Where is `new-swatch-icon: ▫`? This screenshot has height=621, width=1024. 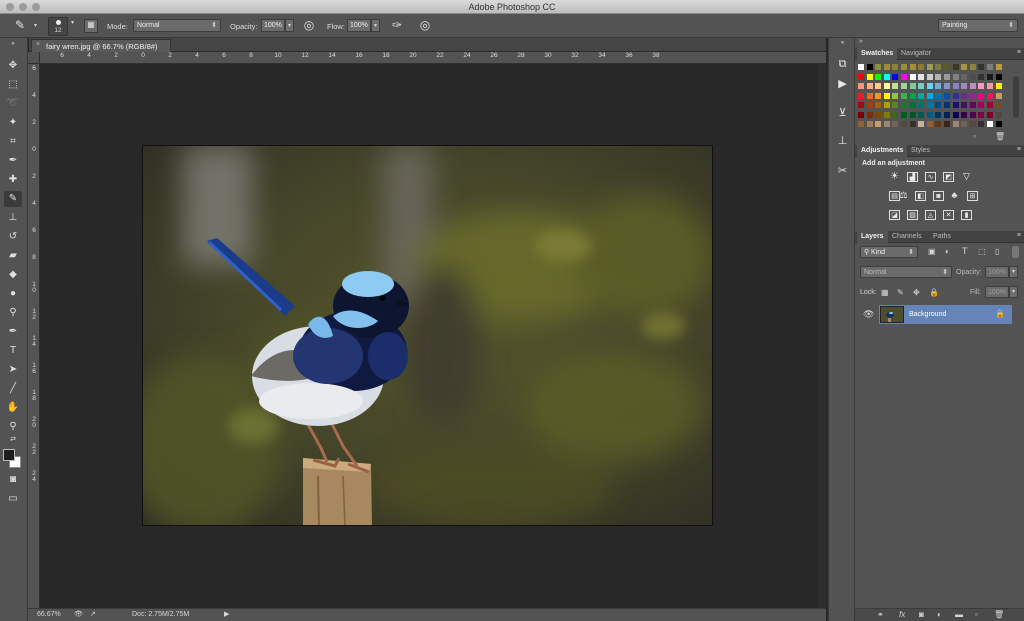
new-swatch-icon: ▫ is located at coordinates (974, 136).